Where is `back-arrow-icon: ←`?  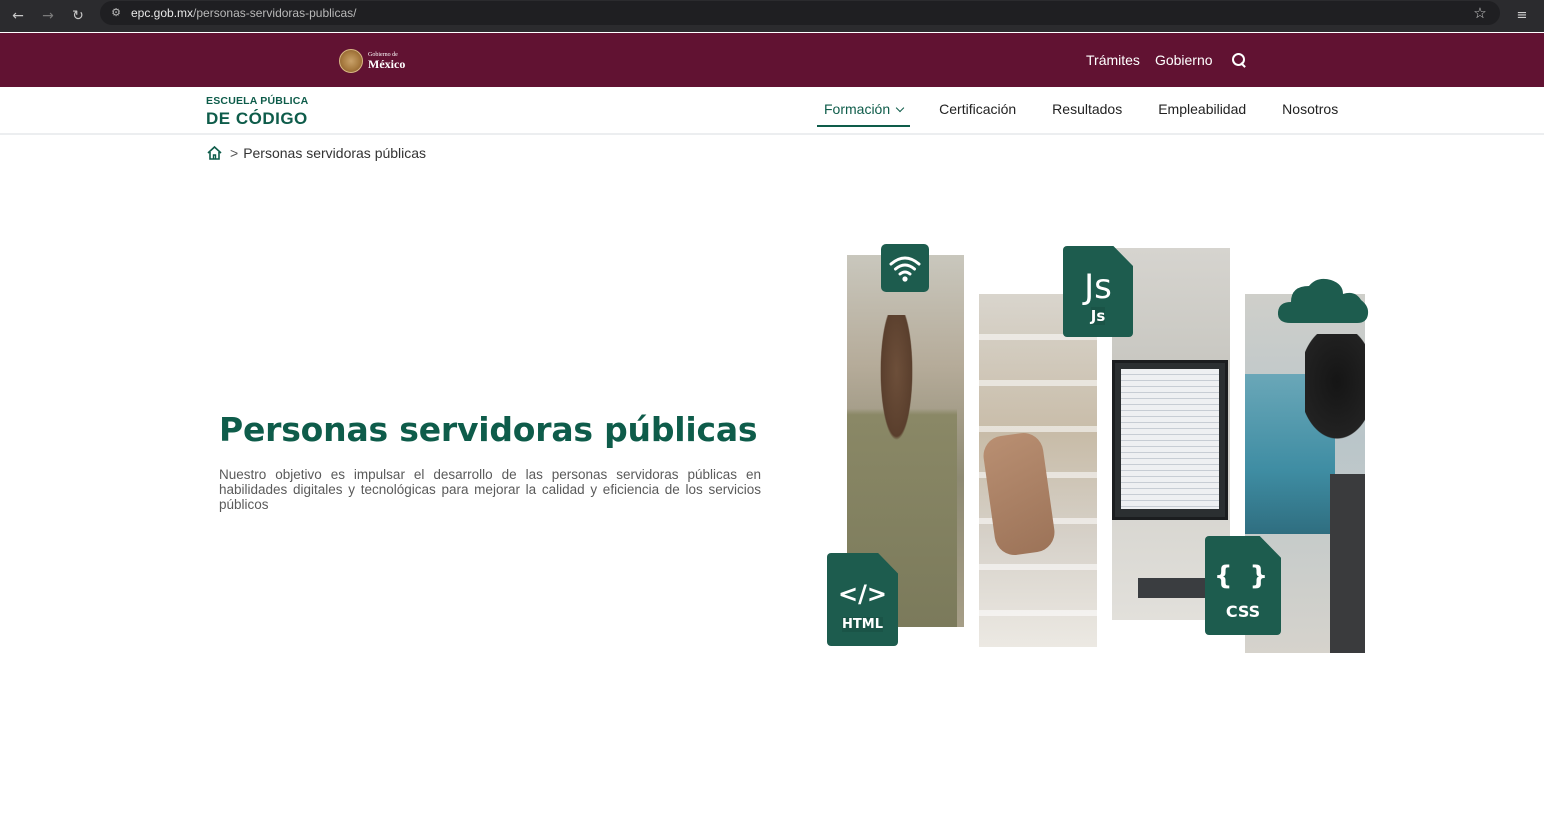
back-arrow-icon: ← is located at coordinates (18, 16).